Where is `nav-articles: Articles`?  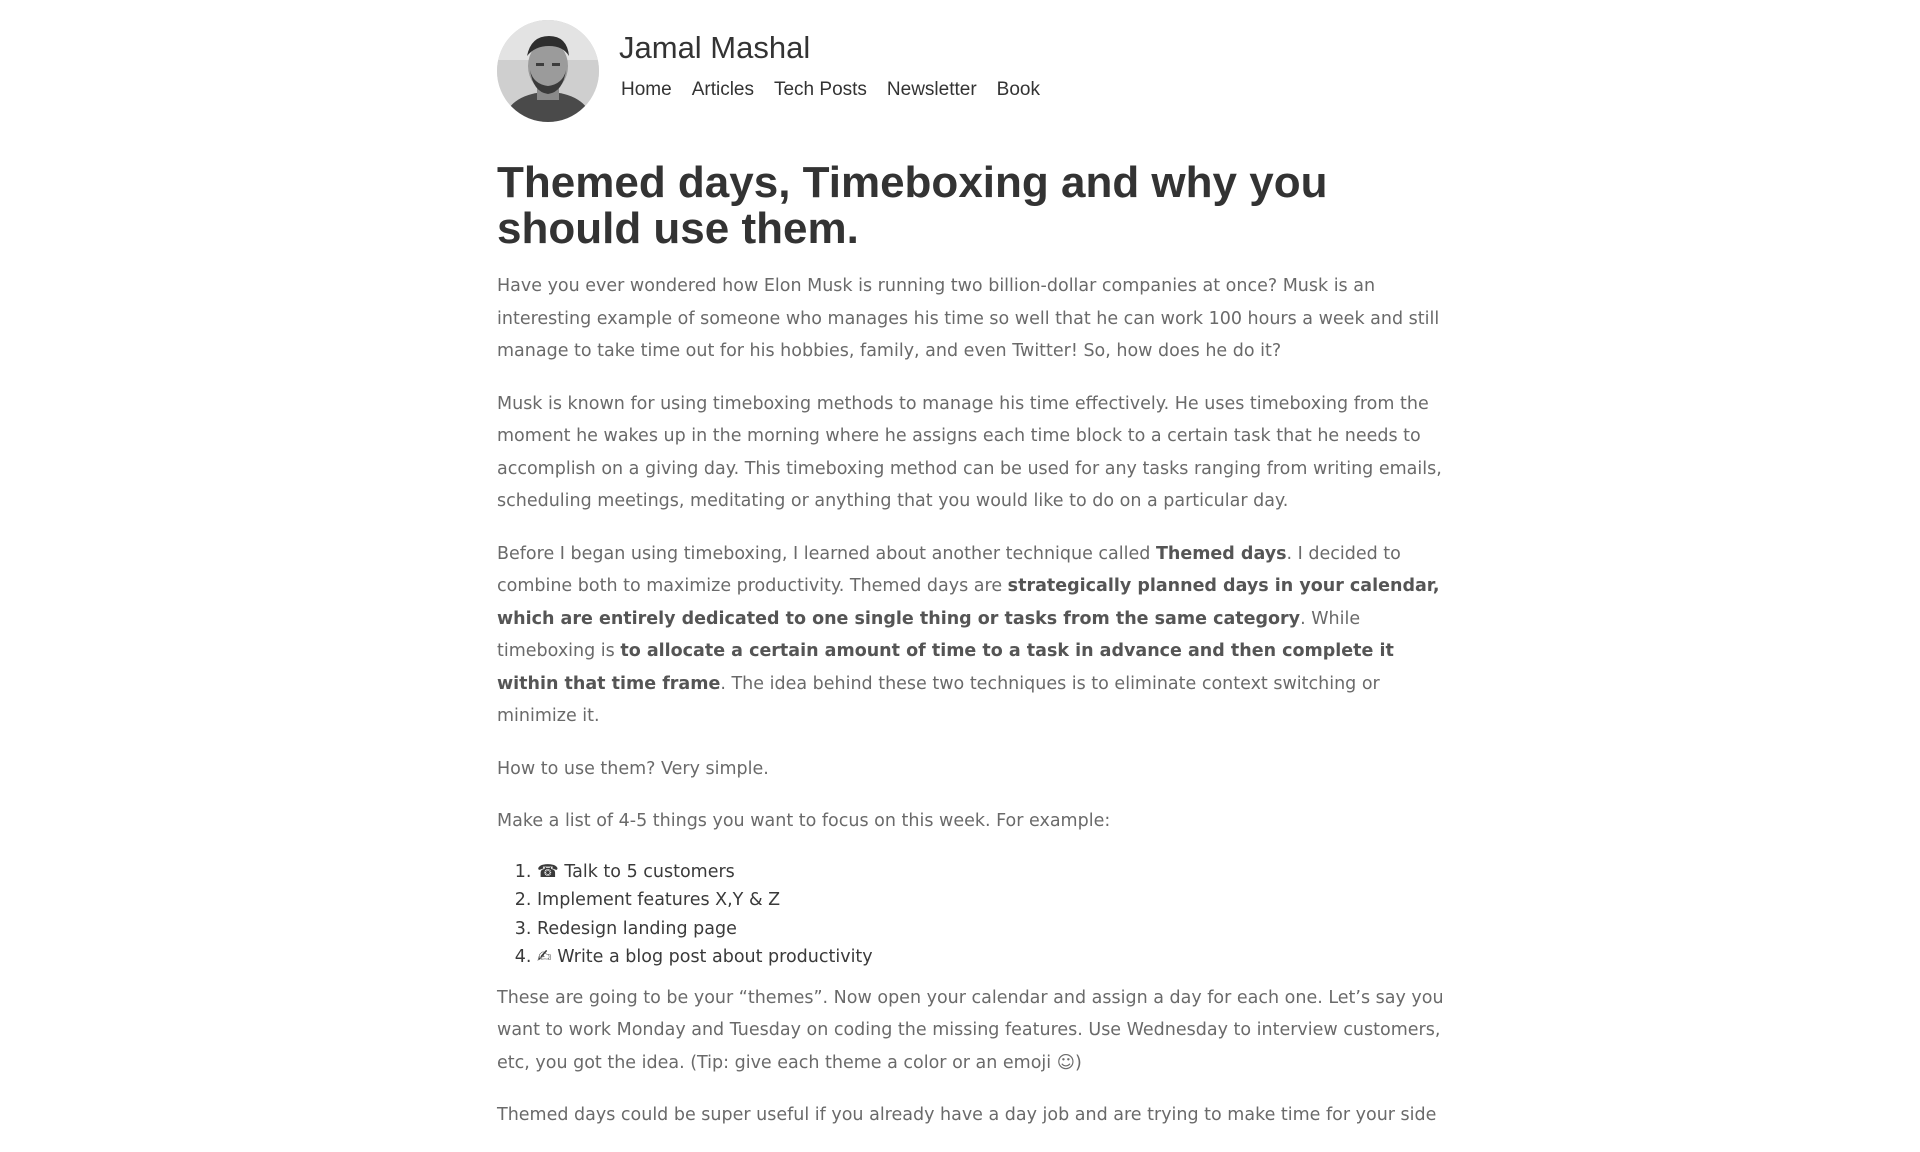 nav-articles: Articles is located at coordinates (723, 90).